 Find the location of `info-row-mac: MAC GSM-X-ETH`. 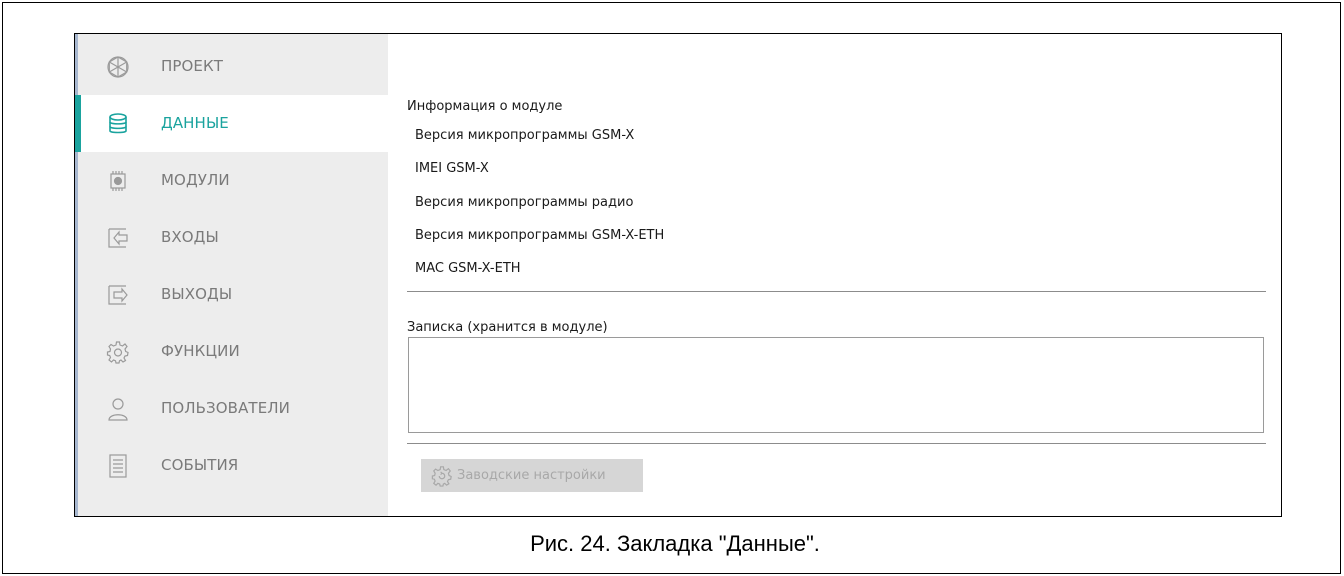

info-row-mac: MAC GSM-X-ETH is located at coordinates (468, 268).